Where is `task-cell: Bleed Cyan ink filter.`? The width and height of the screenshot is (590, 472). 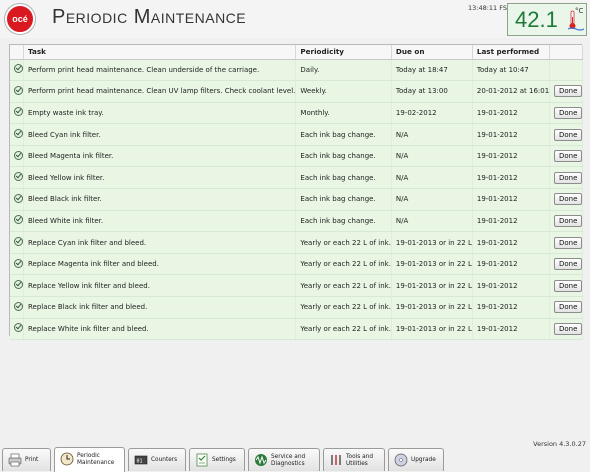
task-cell: Bleed Cyan ink filter. is located at coordinates (160, 134).